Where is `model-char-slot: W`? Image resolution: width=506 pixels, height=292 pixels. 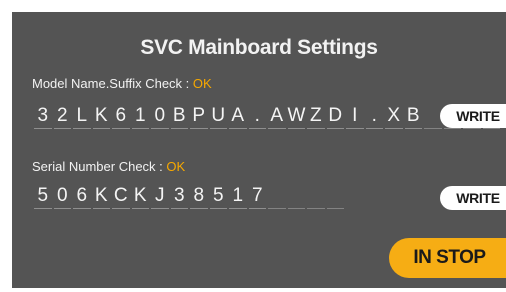 model-char-slot: W is located at coordinates (296, 116).